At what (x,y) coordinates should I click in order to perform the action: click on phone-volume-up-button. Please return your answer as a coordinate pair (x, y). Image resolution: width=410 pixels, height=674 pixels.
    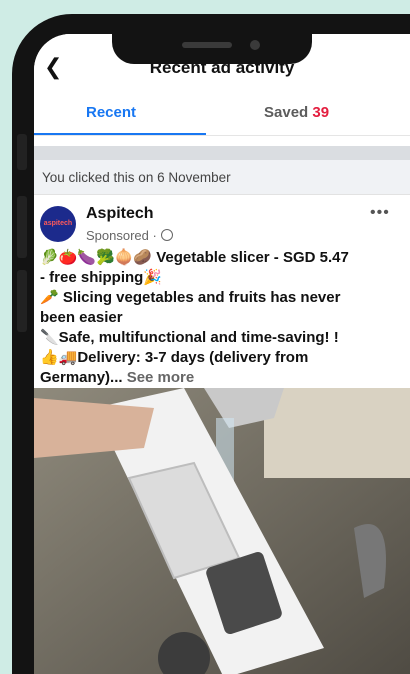
    Looking at the image, I should click on (22, 227).